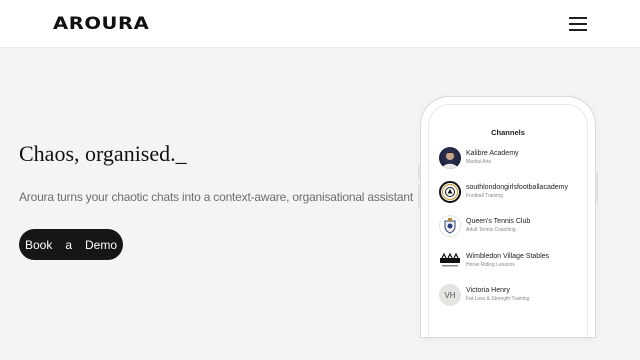 The width and height of the screenshot is (640, 360). Describe the element at coordinates (514, 158) in the screenshot. I see `channel-item: Kalibre Academy Martial Arts` at that location.